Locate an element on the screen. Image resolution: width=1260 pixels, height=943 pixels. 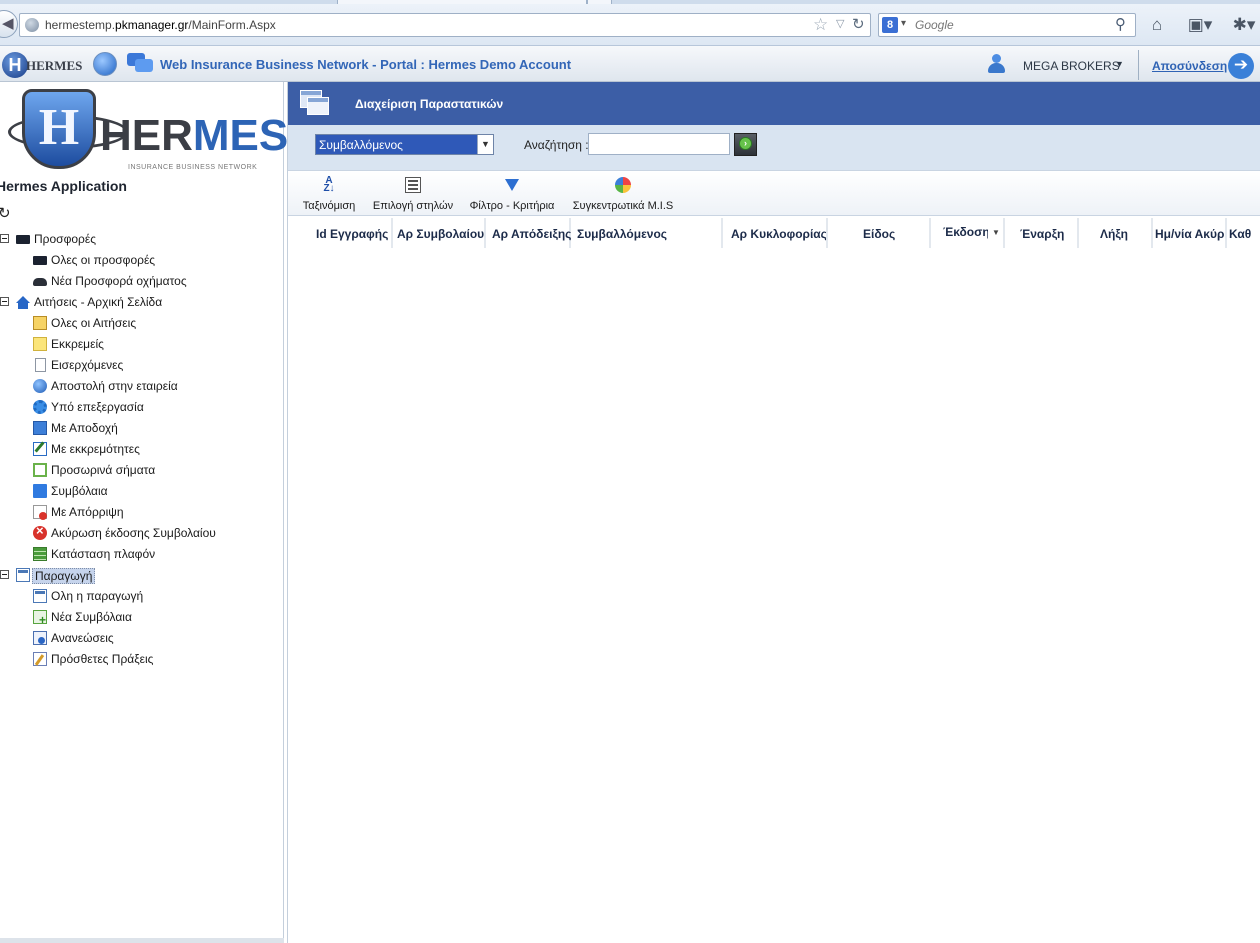
tree-item-additional-acts: Πρόσθετες Πράξεις is located at coordinates (140, 660).